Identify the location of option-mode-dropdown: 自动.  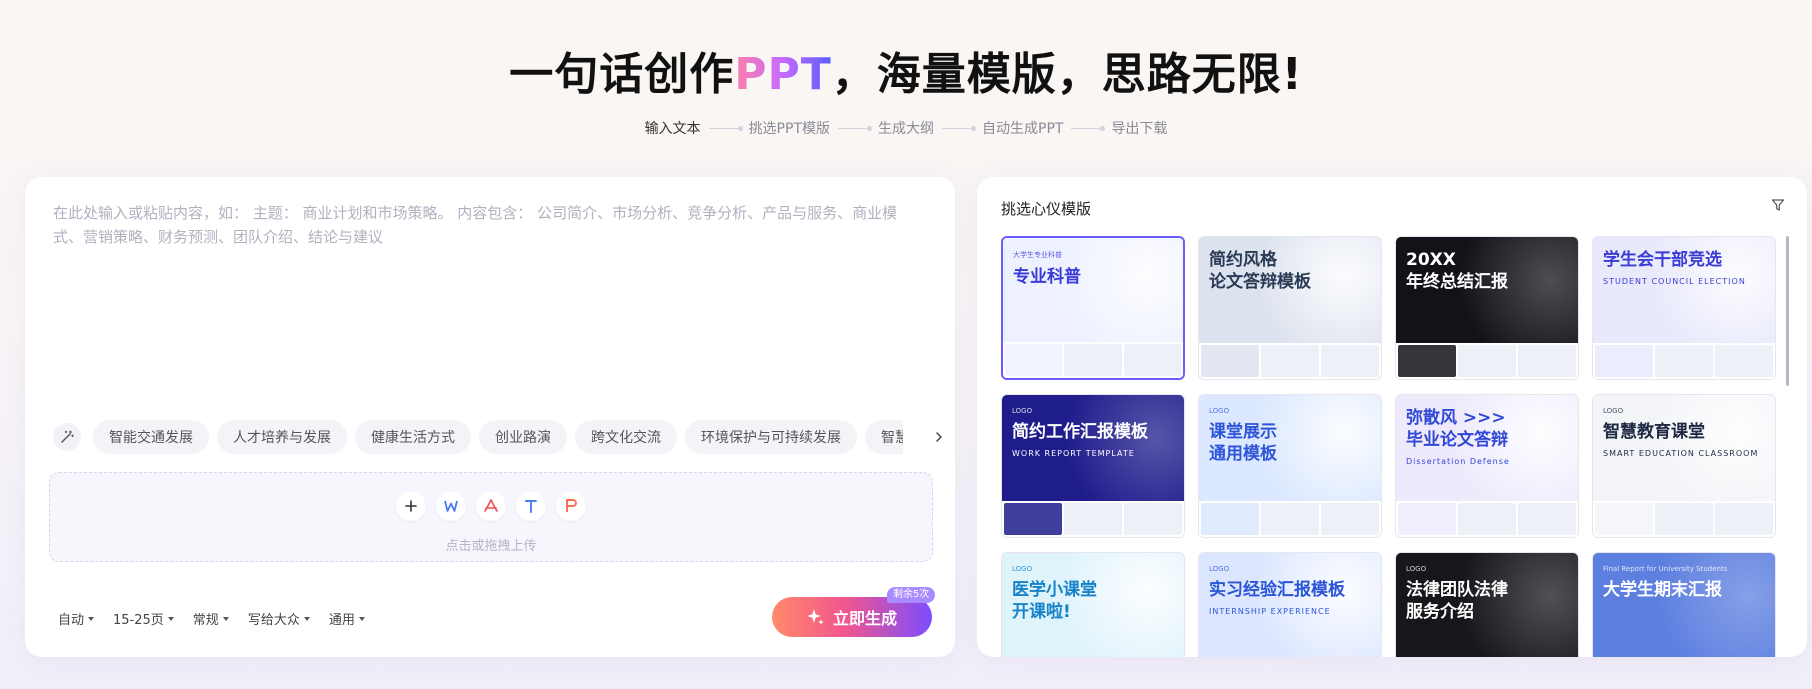
(76, 618).